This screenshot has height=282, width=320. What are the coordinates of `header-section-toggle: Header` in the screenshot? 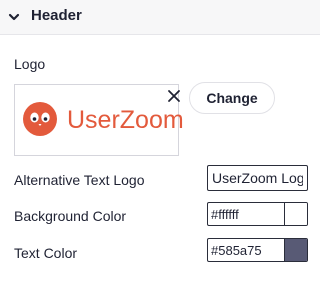 It's located at (160, 17).